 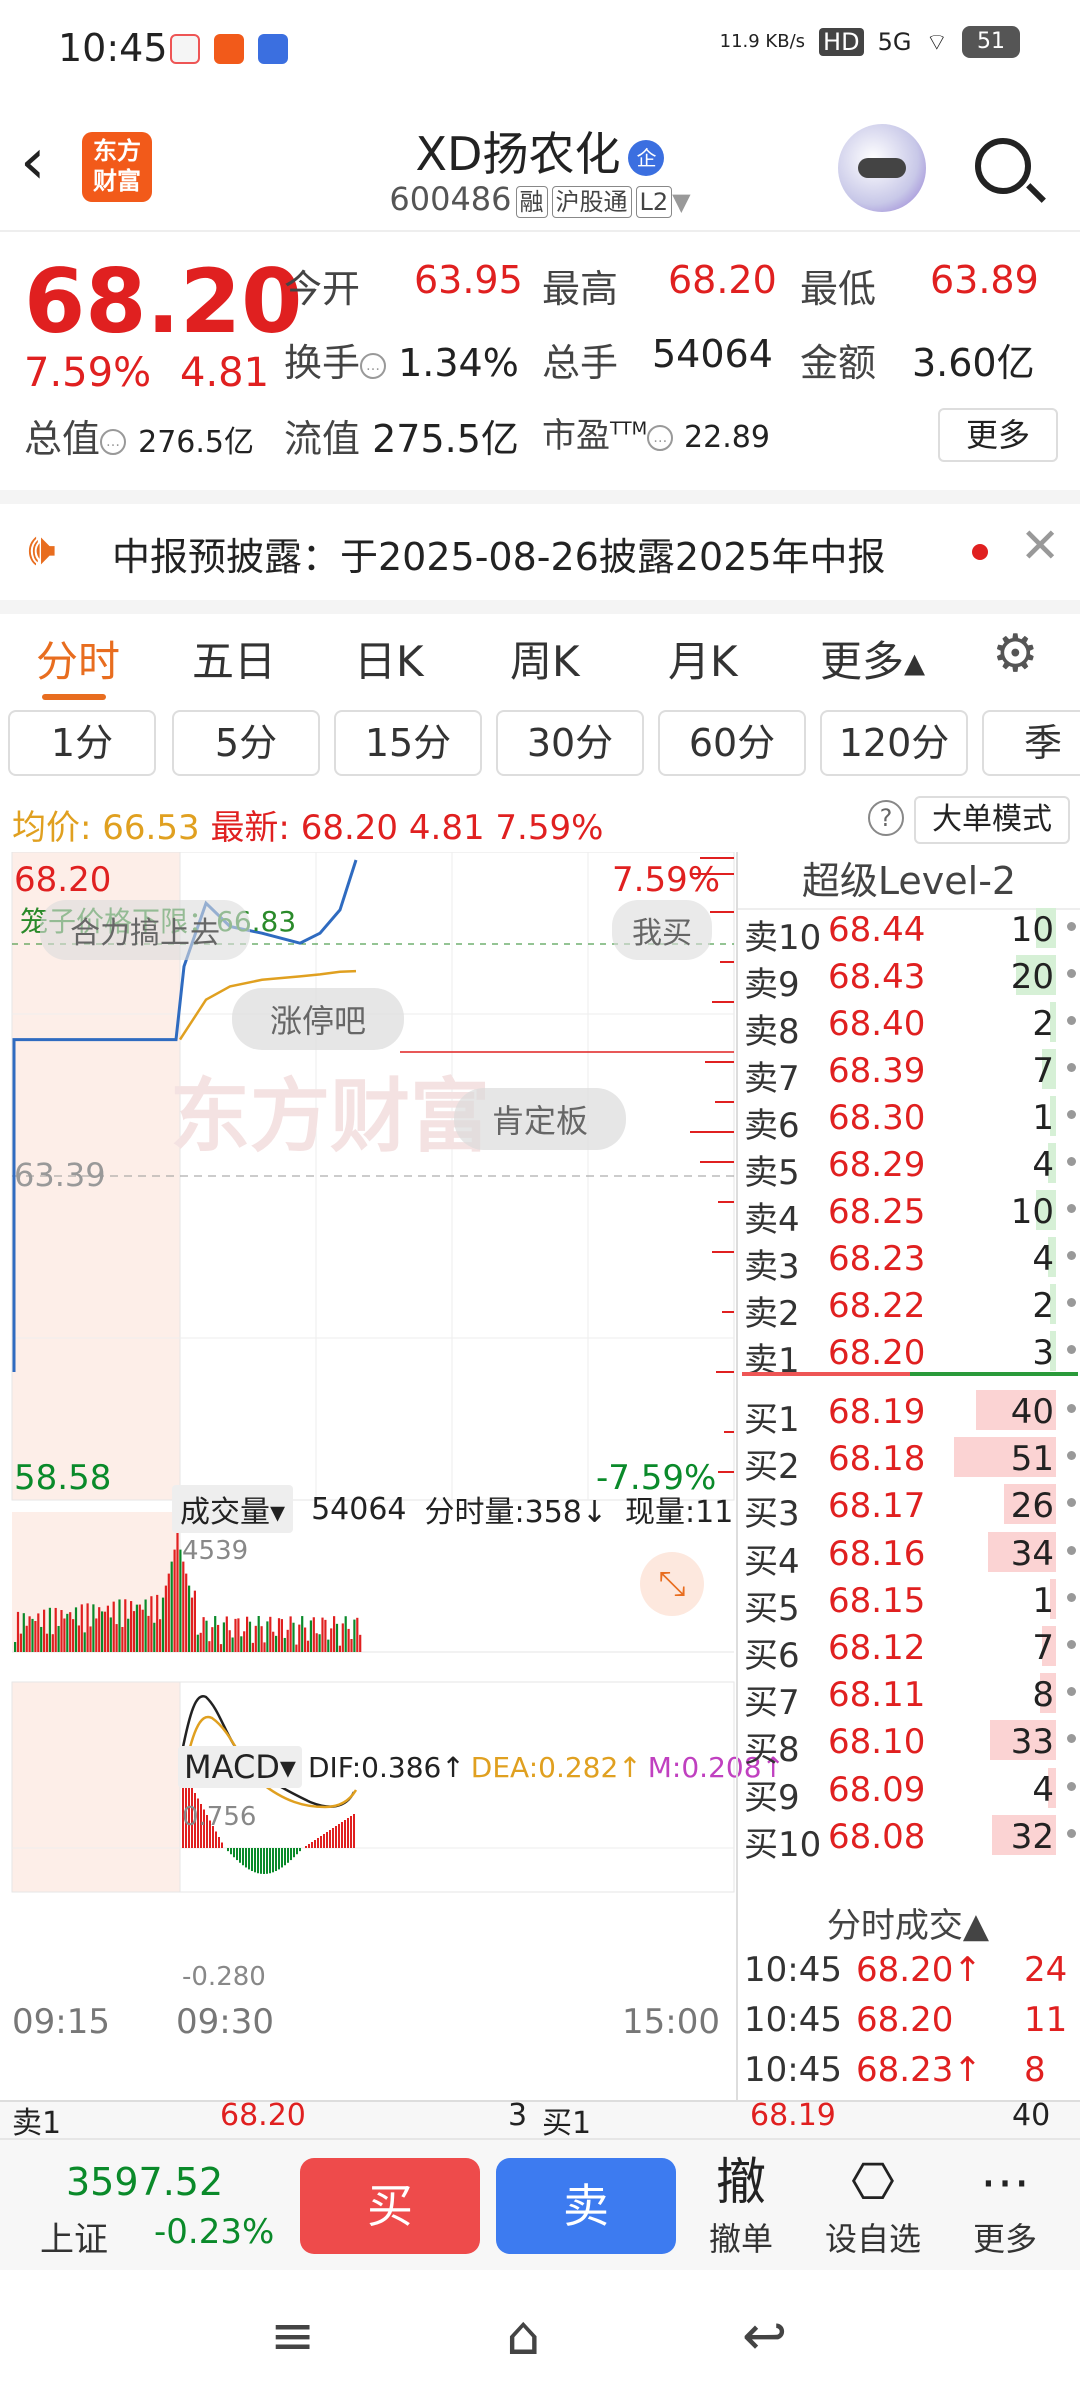 What do you see at coordinates (873, 2205) in the screenshot?
I see `add-watchlist-button: ⎔ 设自选` at bounding box center [873, 2205].